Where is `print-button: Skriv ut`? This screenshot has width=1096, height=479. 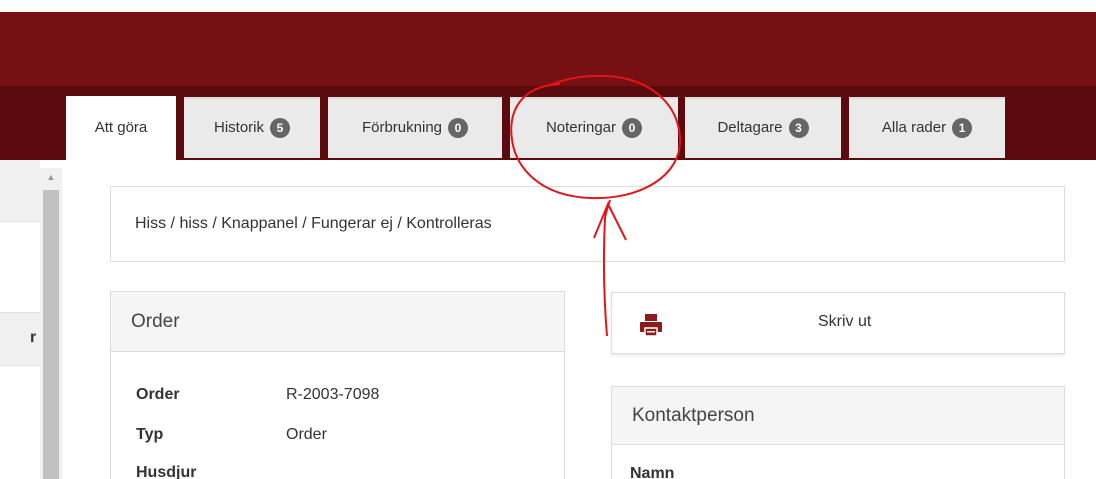
print-button: Skriv ut is located at coordinates (838, 323).